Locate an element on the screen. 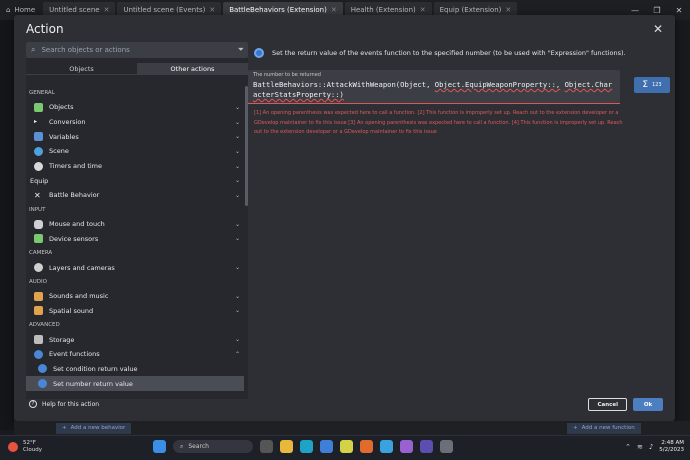 The image size is (690, 460). list-item-objects: Objects ⌄ is located at coordinates (135, 107).